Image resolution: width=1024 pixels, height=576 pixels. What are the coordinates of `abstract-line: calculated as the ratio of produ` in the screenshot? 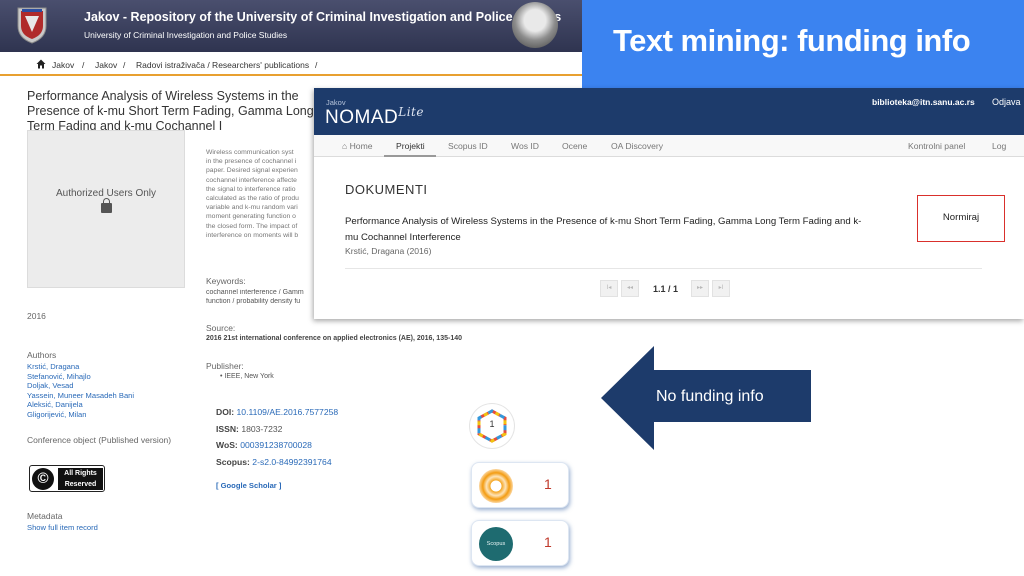 It's located at (252, 199).